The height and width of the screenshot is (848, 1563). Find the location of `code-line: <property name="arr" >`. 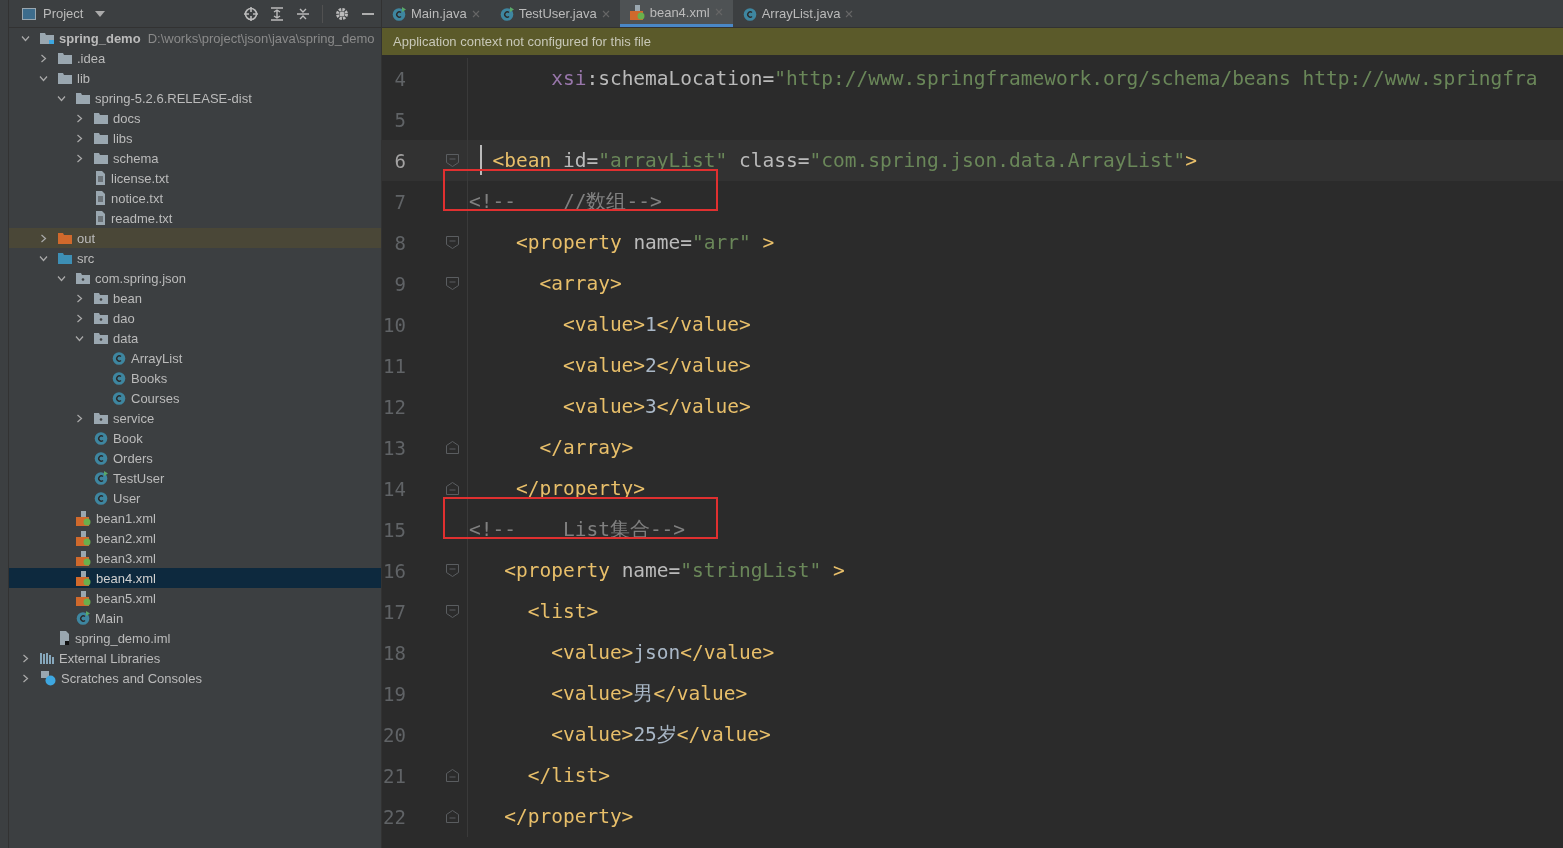

code-line: <property name="arr" > is located at coordinates (644, 242).